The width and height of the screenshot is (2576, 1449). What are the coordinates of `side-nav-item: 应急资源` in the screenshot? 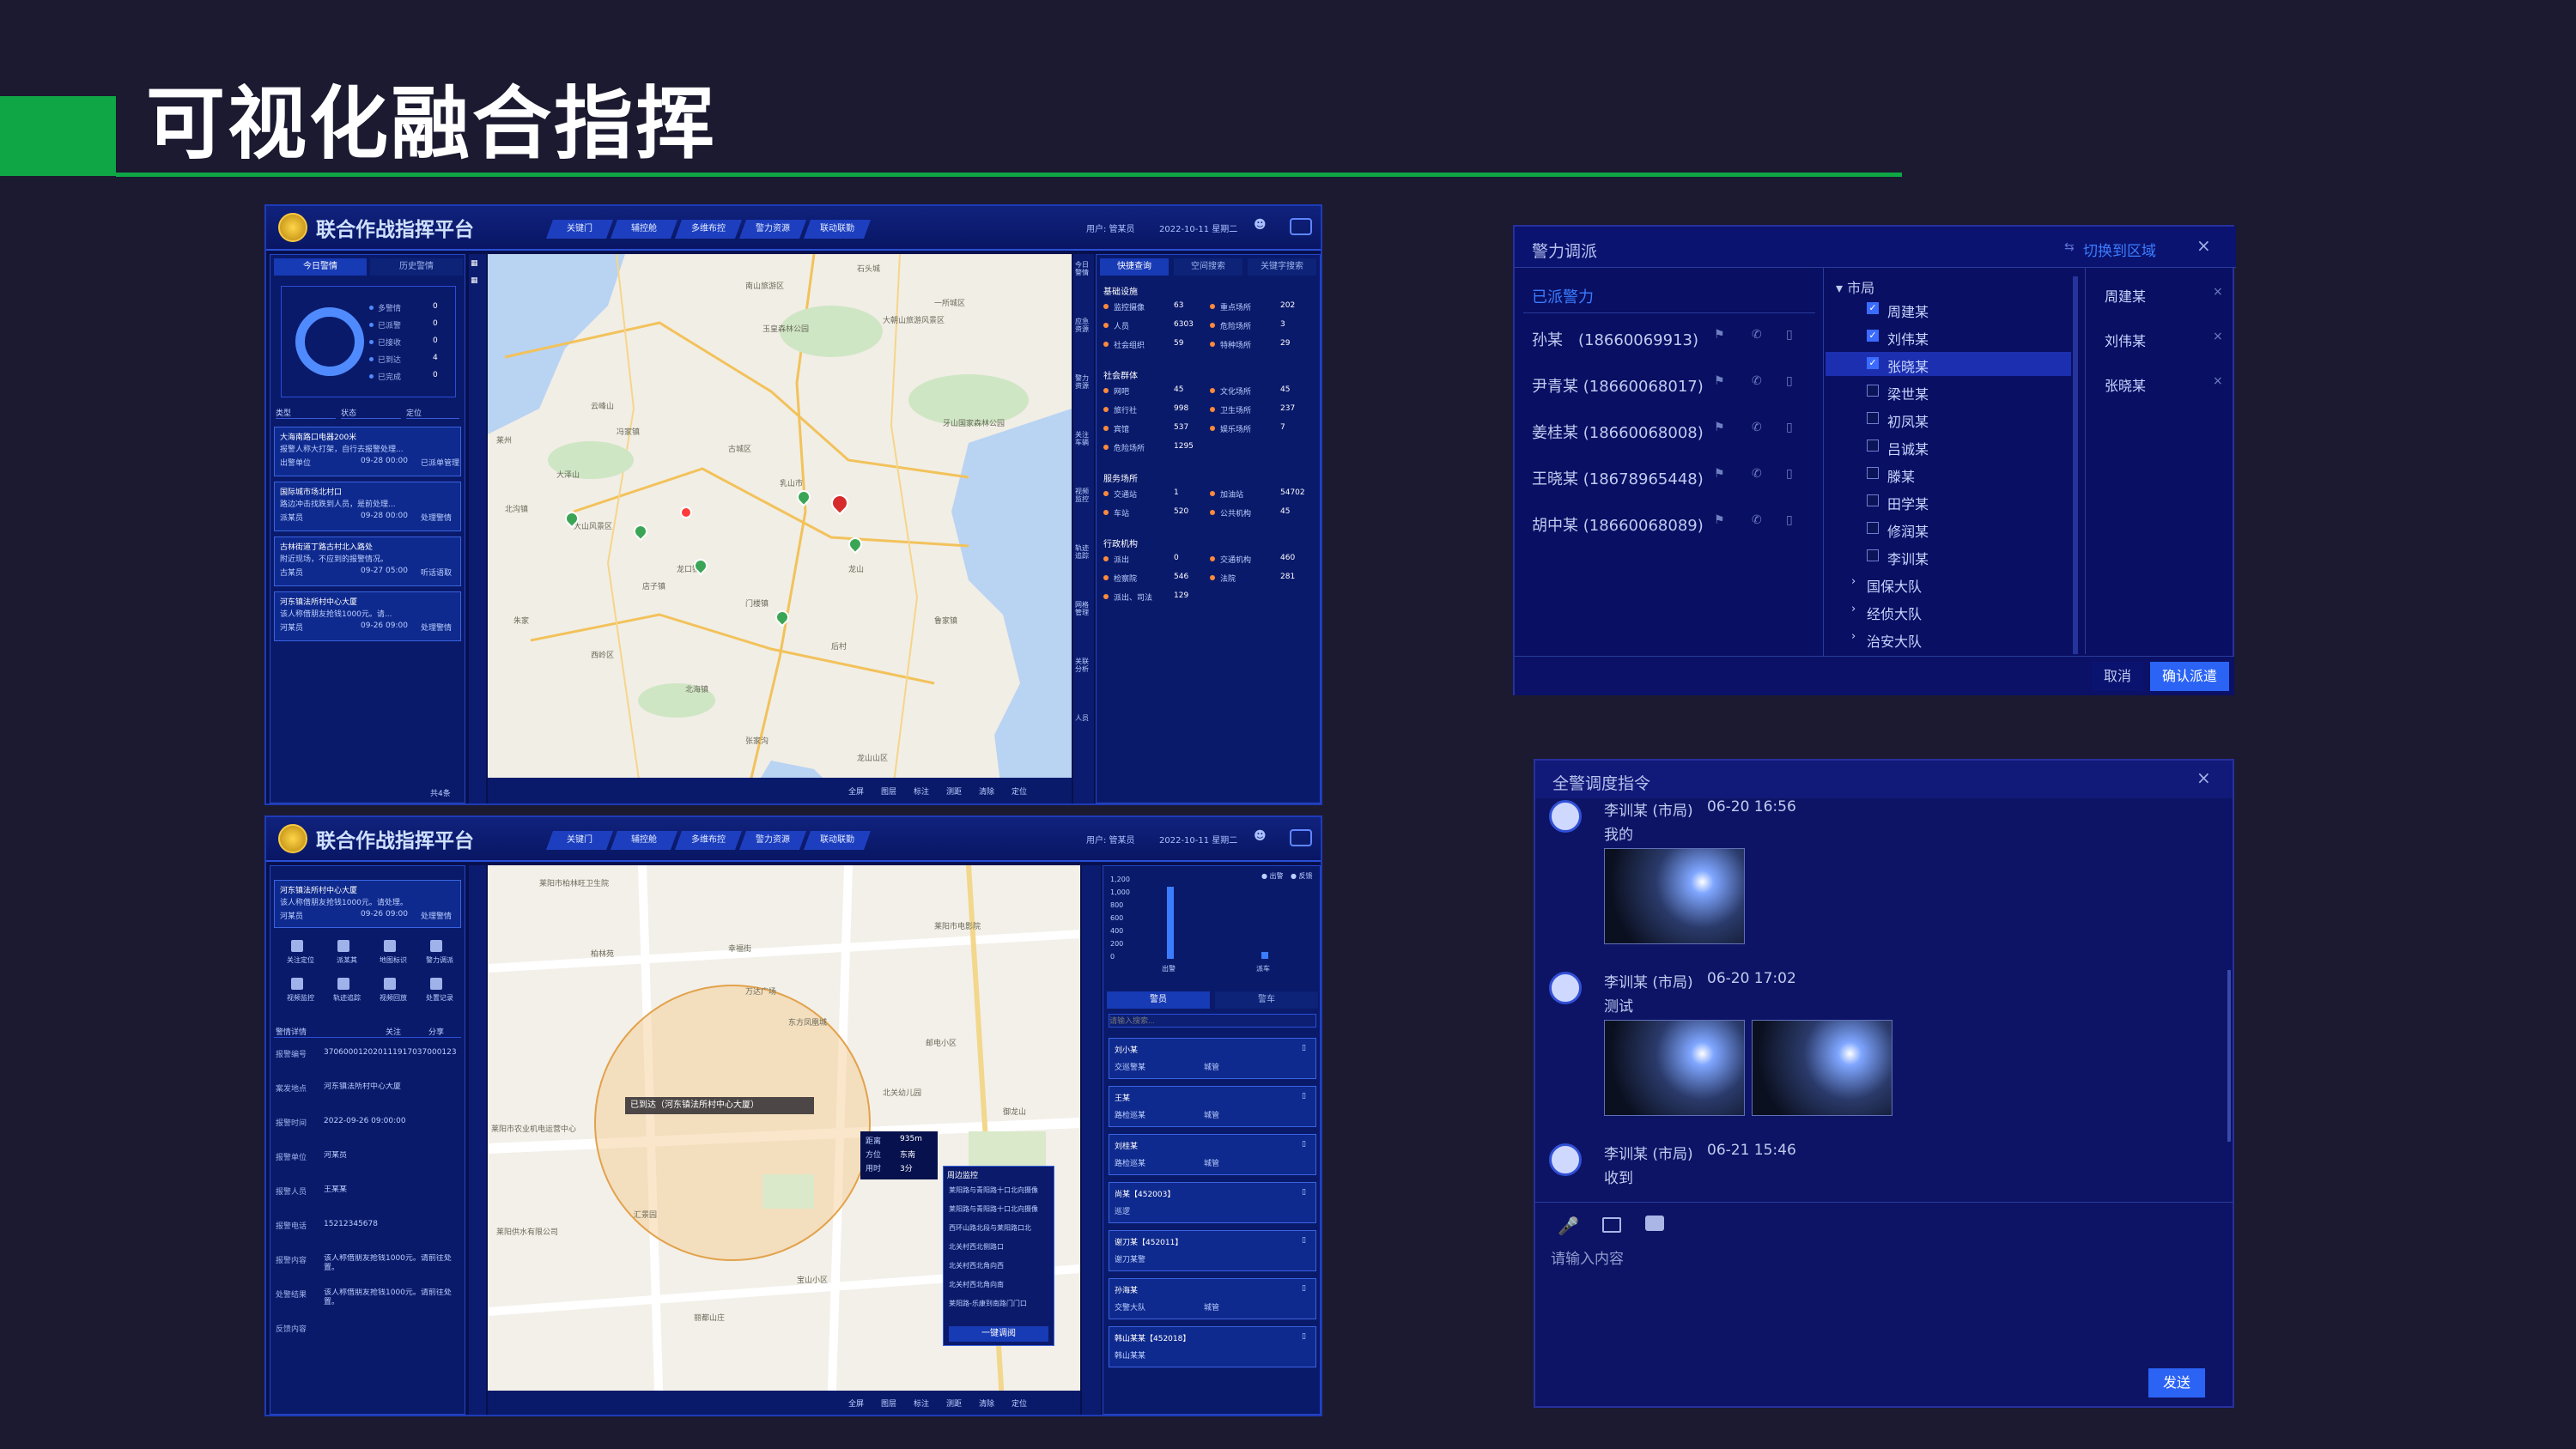 It's located at (1083, 325).